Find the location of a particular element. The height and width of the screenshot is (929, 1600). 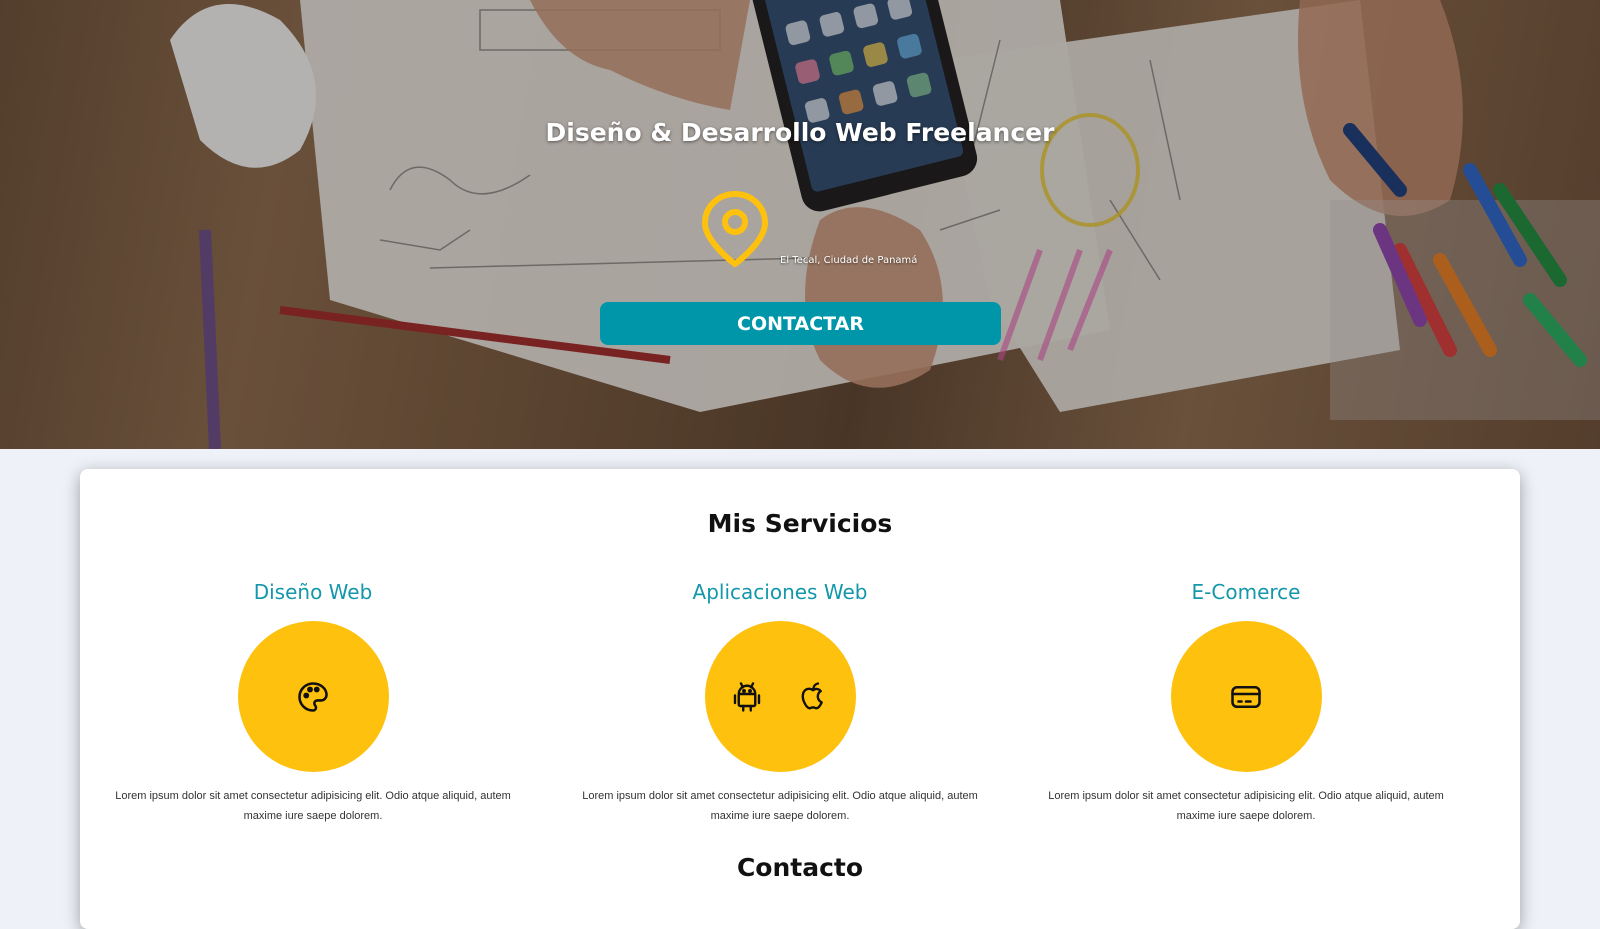

location-pin-icon is located at coordinates (735, 229).